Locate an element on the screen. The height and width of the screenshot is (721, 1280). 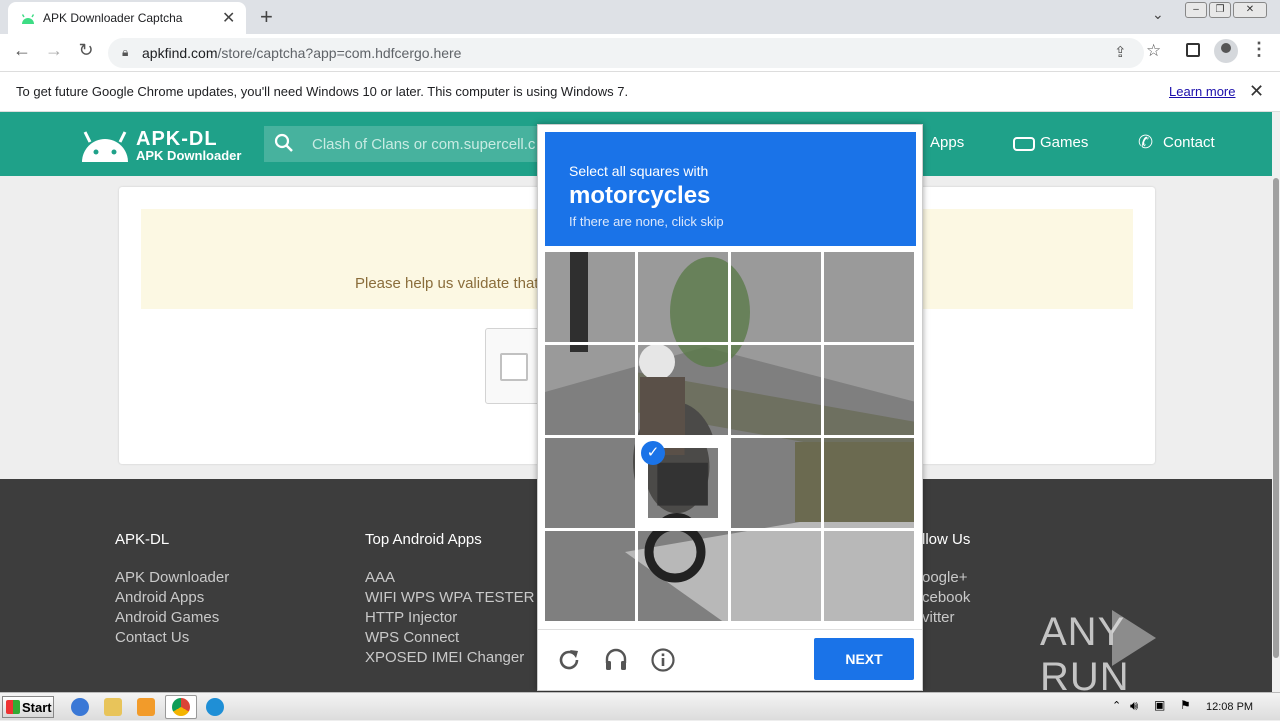
footer-link: XPOSED IMEI Changer is located at coordinates (444, 657).